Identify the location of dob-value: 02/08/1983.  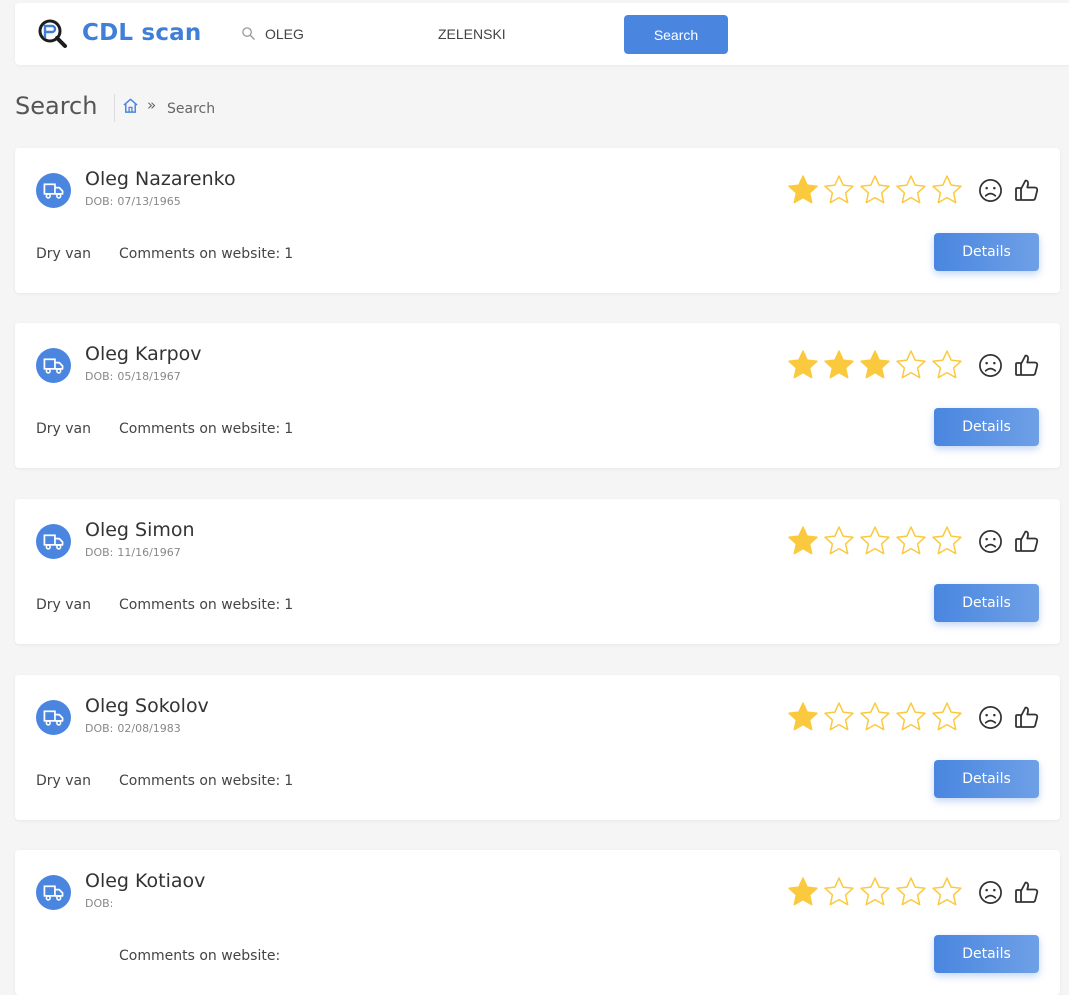
(149, 728).